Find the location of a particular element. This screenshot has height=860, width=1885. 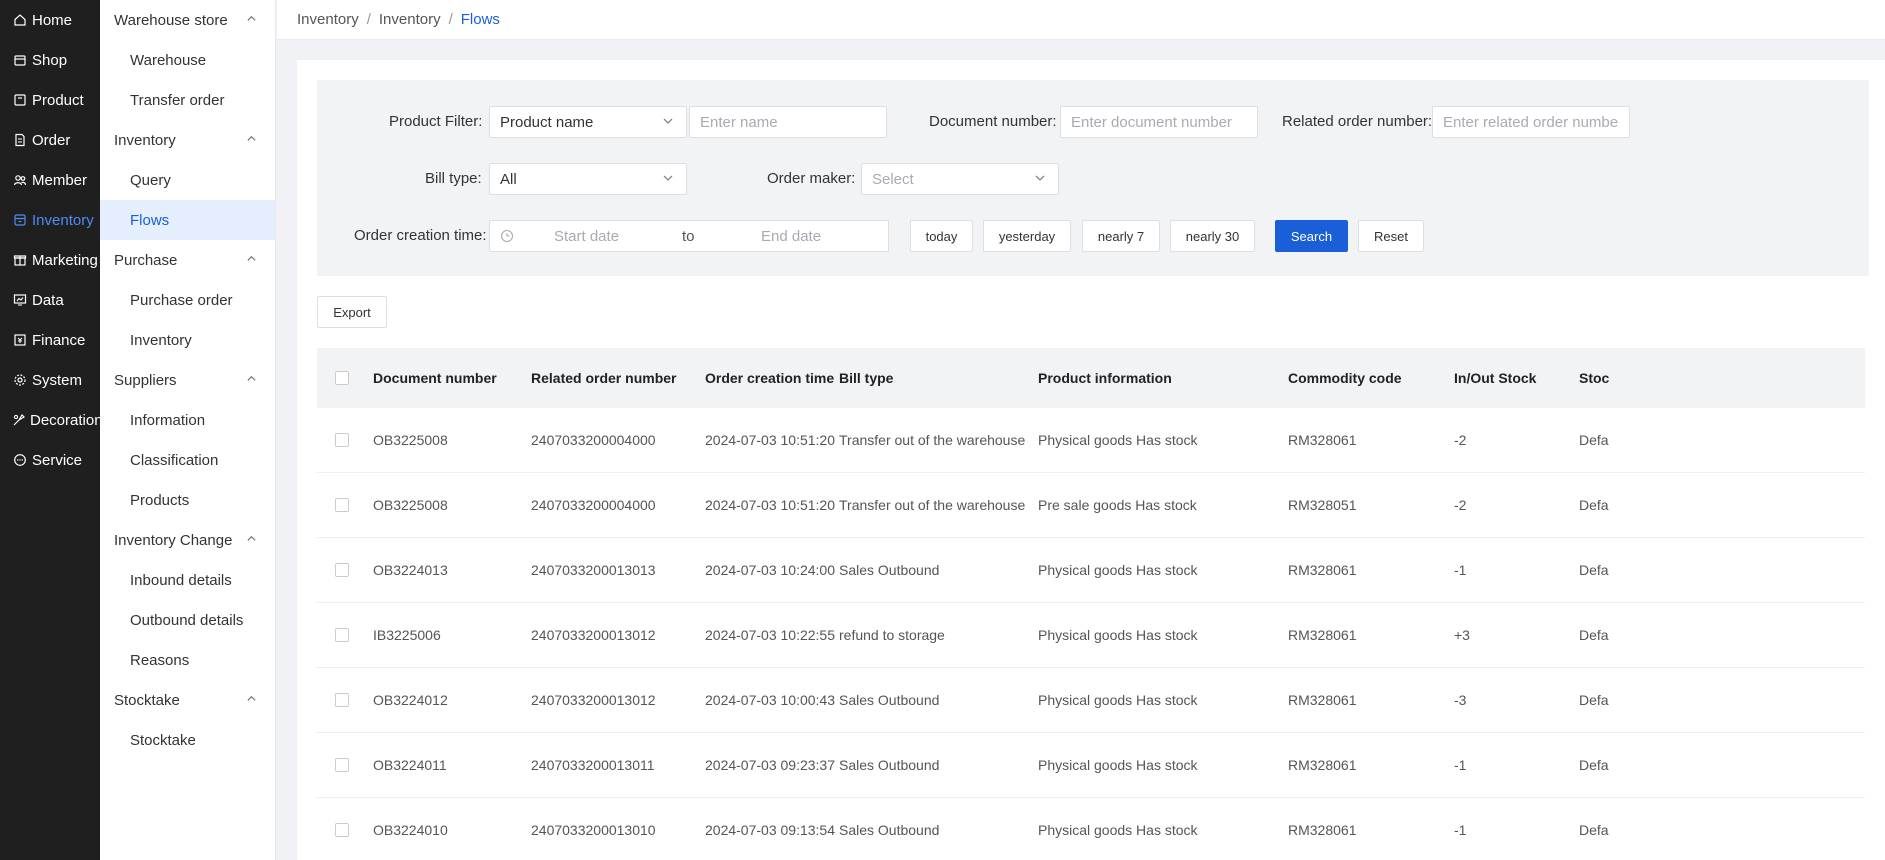

sidebar-item-purchase-order: Purchase order is located at coordinates (187, 300).